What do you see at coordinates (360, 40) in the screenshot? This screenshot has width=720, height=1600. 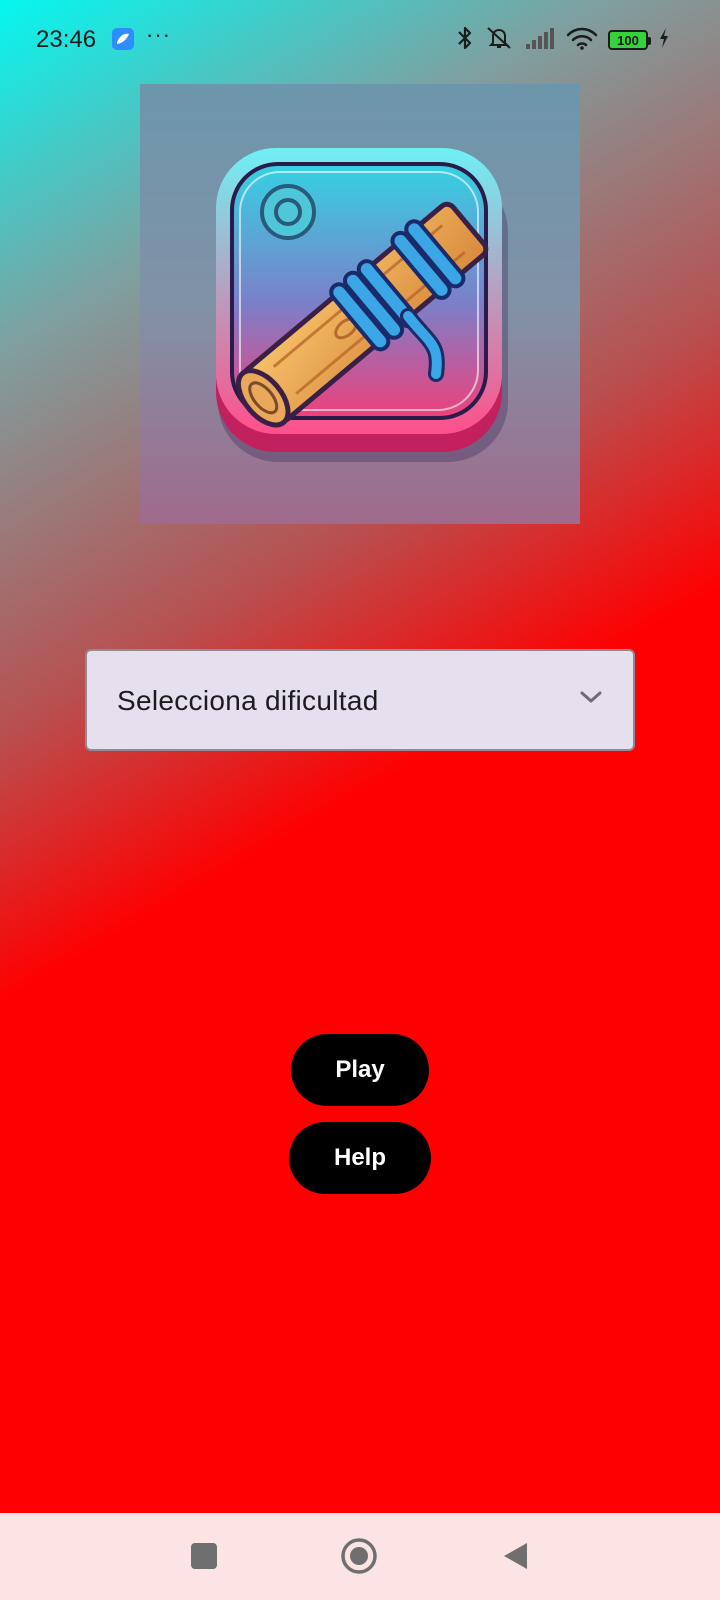 I see `status-bar: 23:46 ··· 100` at bounding box center [360, 40].